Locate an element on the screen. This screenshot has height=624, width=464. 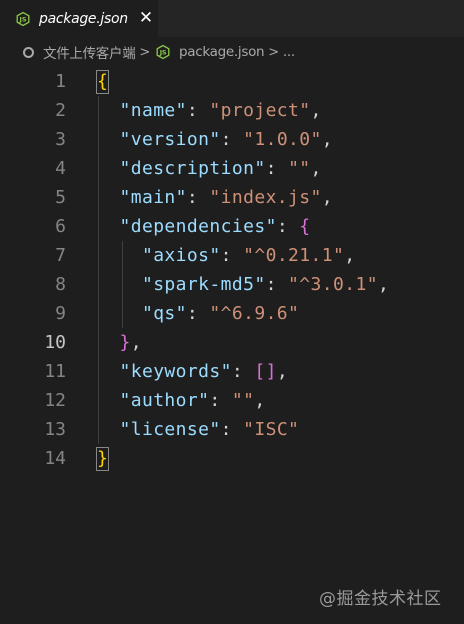
line-number: 2 is located at coordinates (60, 110).